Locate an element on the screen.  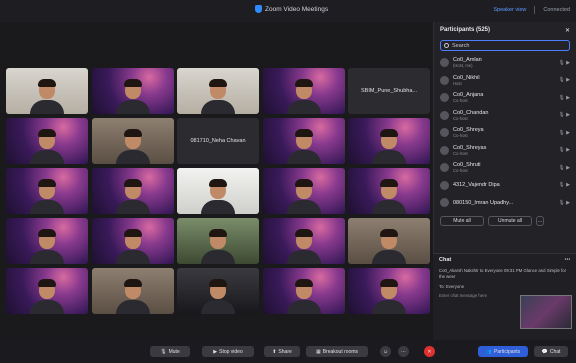
camera-icon: ▶ is located at coordinates (215, 351).